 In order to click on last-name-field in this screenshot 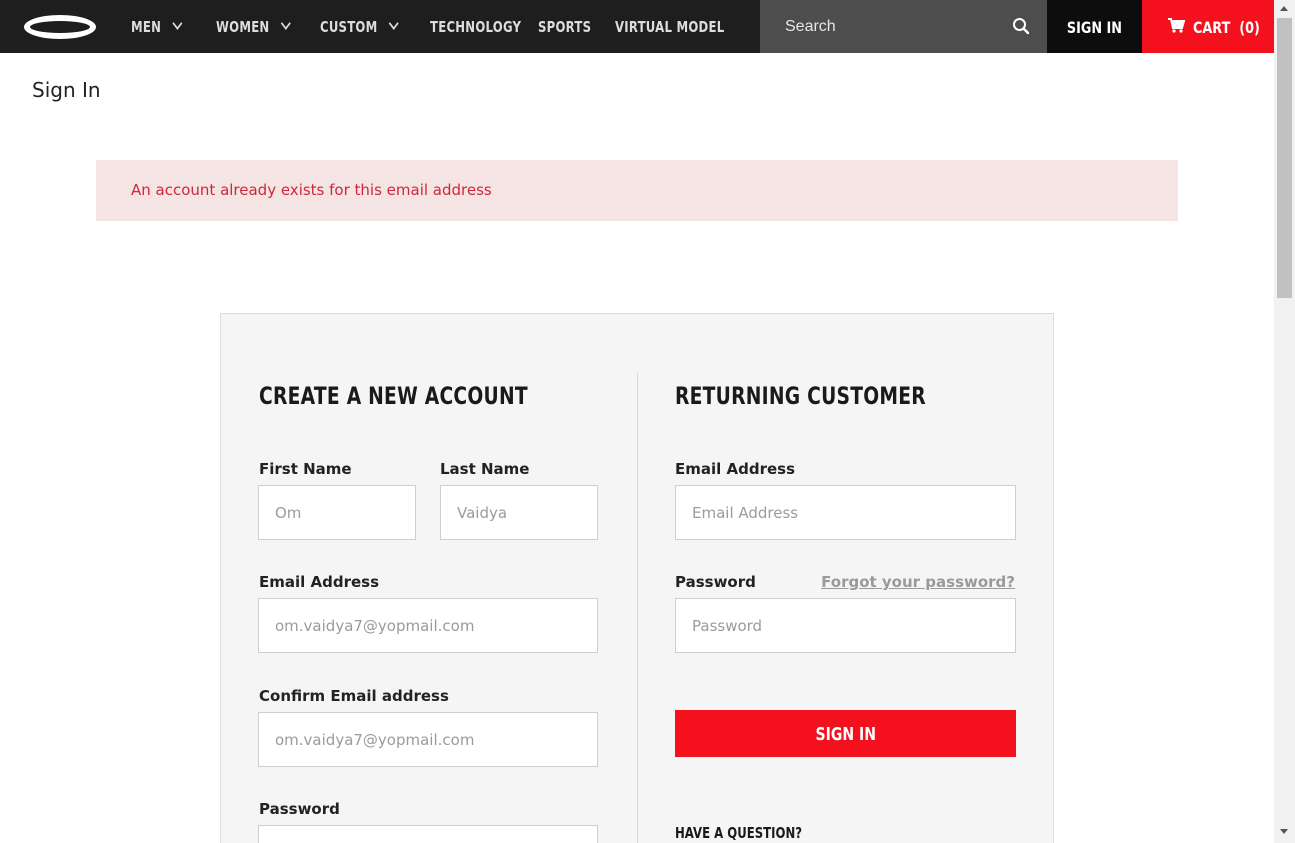, I will do `click(519, 512)`.